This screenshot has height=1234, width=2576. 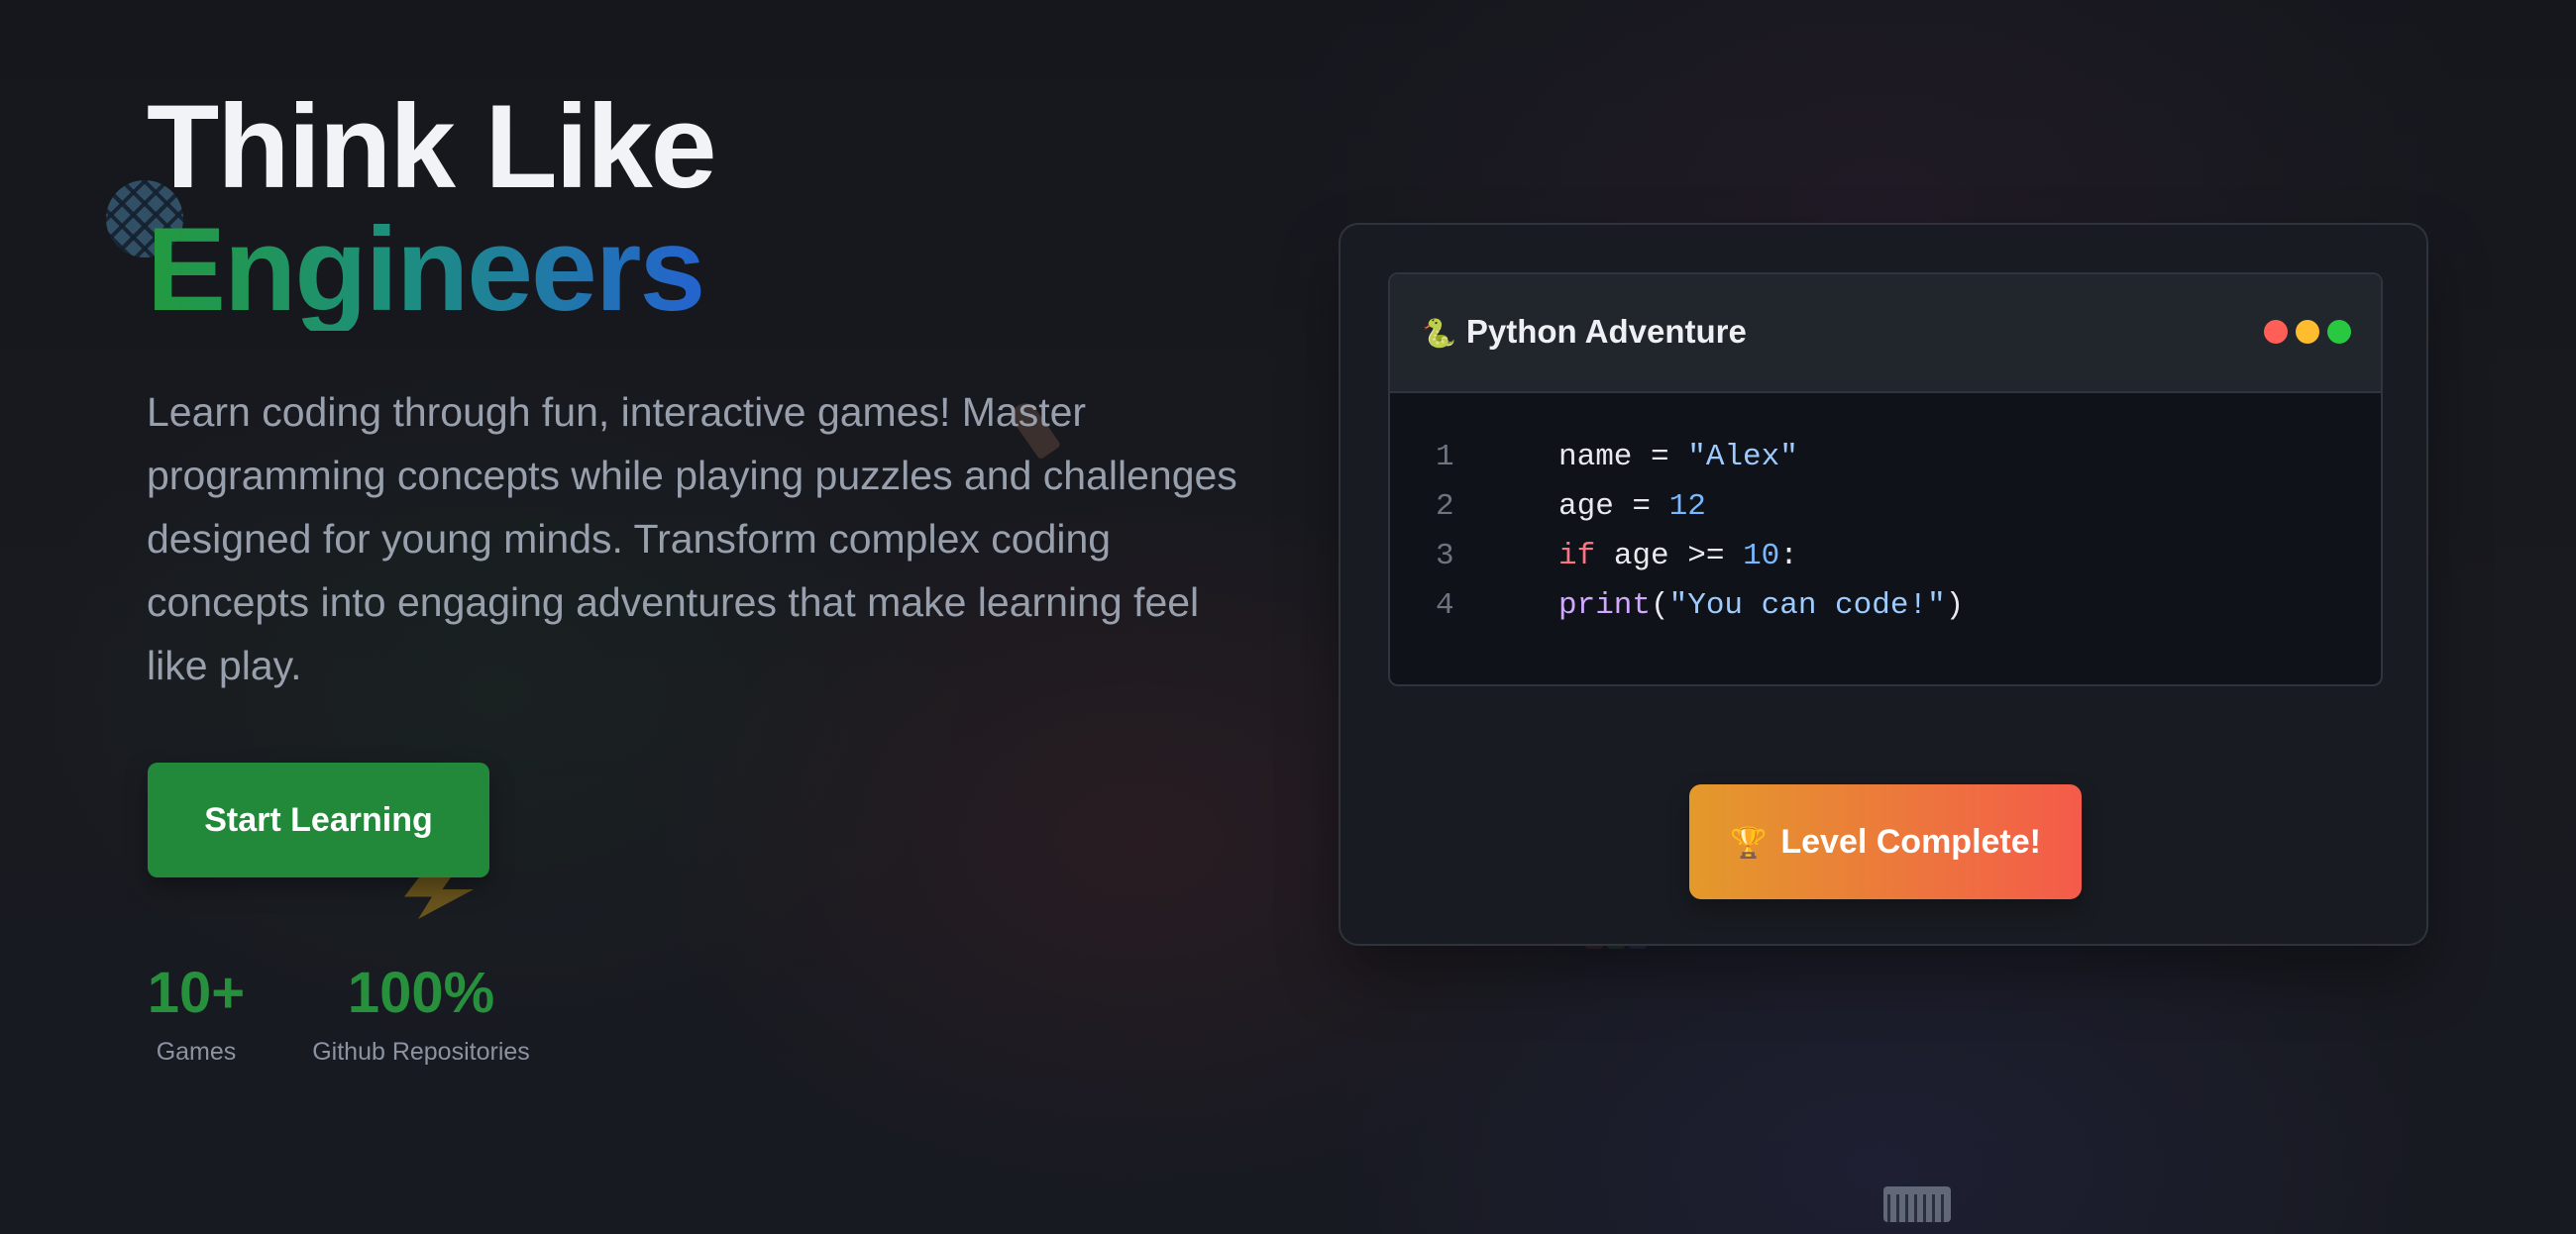 I want to click on hero-title-highlight: Engineers, so click(x=426, y=270).